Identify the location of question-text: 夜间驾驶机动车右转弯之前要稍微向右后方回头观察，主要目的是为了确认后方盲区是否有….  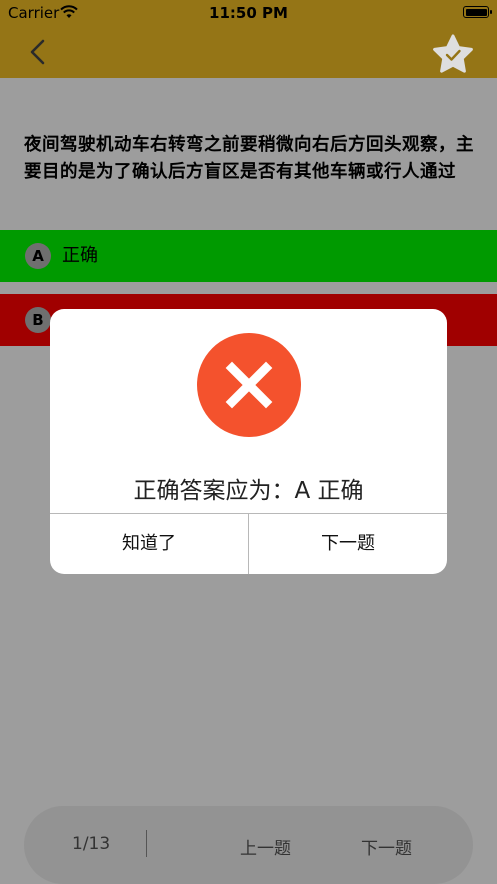
(249, 158).